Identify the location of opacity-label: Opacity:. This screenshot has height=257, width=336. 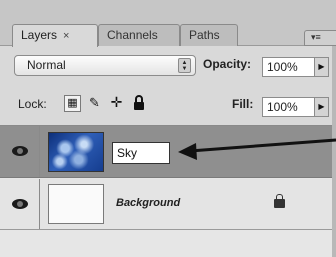
(227, 64).